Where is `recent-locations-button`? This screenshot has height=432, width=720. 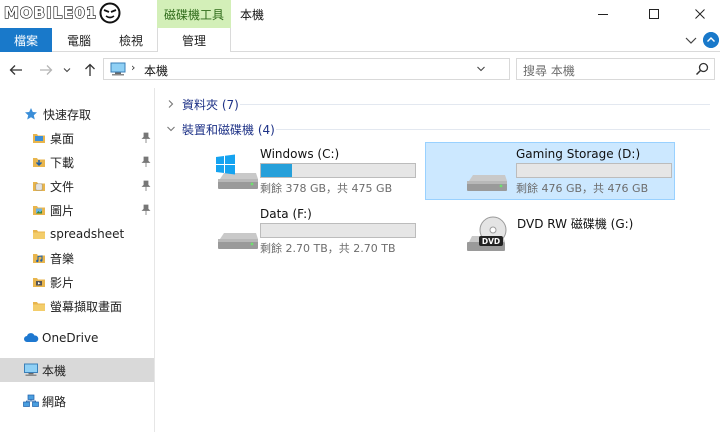 recent-locations-button is located at coordinates (67, 70).